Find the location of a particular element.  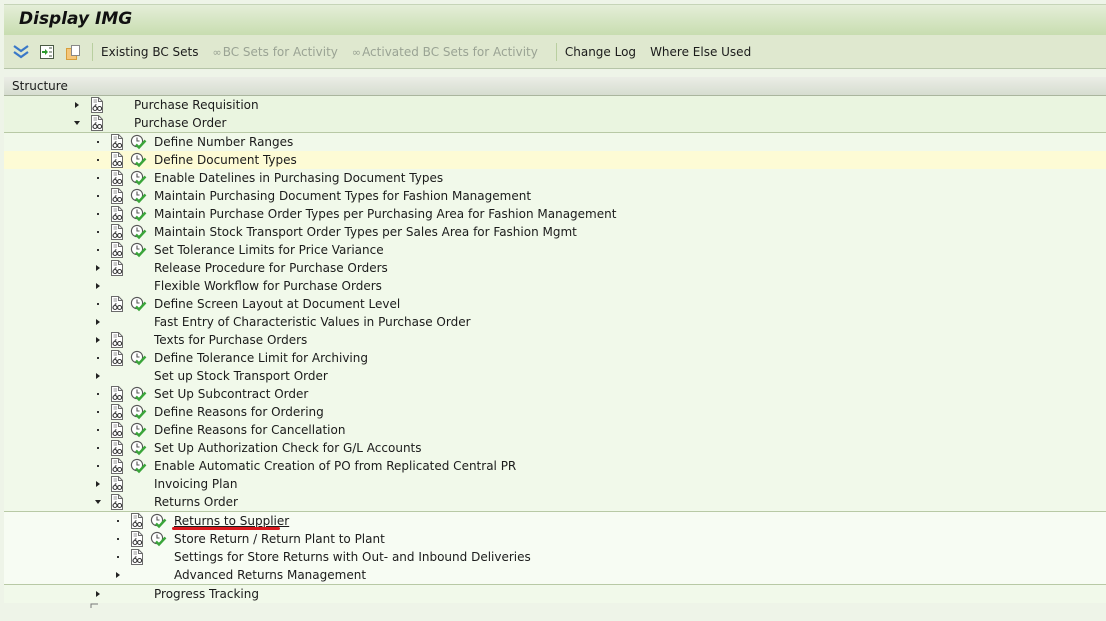

tree-row: Set Tolerance Limits for Price Variance is located at coordinates (555, 250).